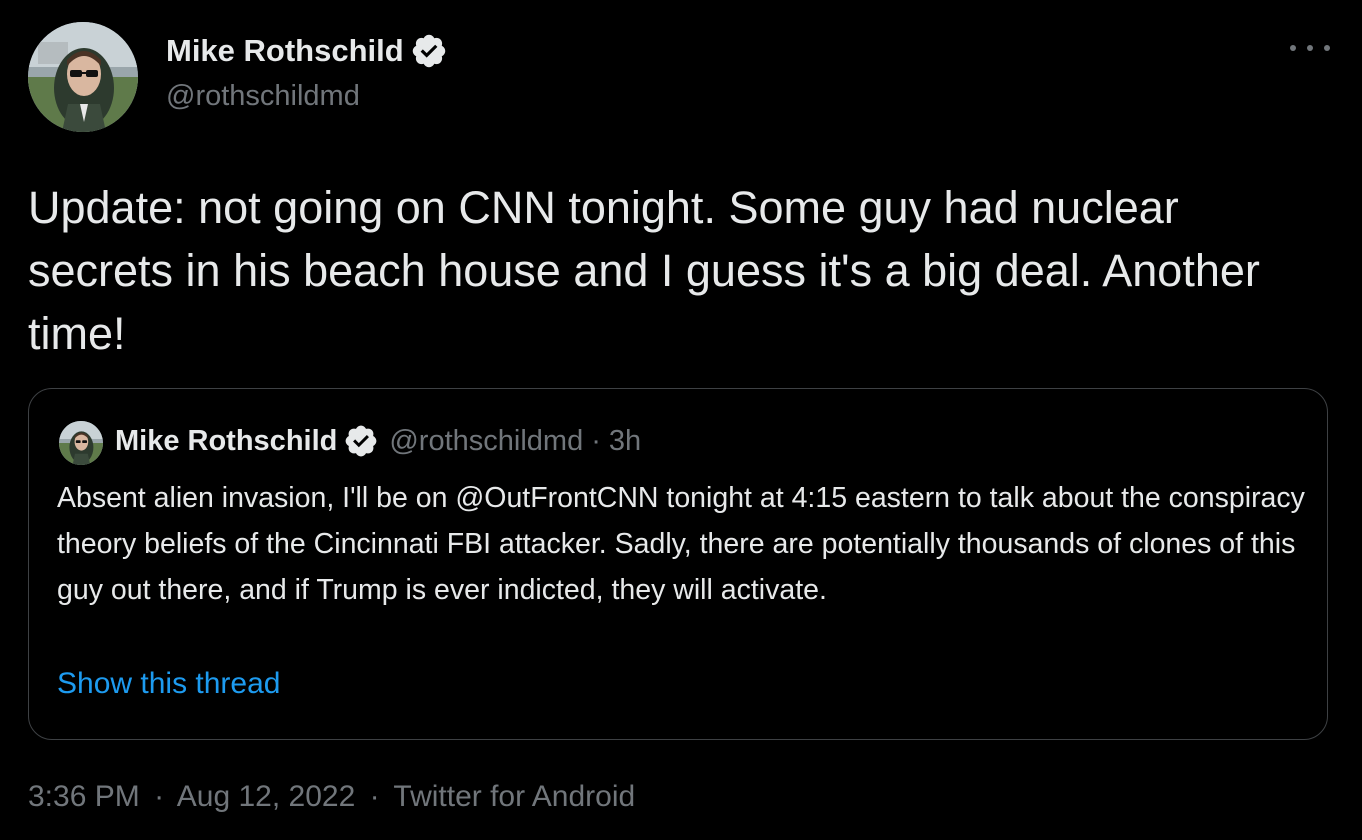 The width and height of the screenshot is (1362, 840). I want to click on more-options-icon, so click(1310, 48).